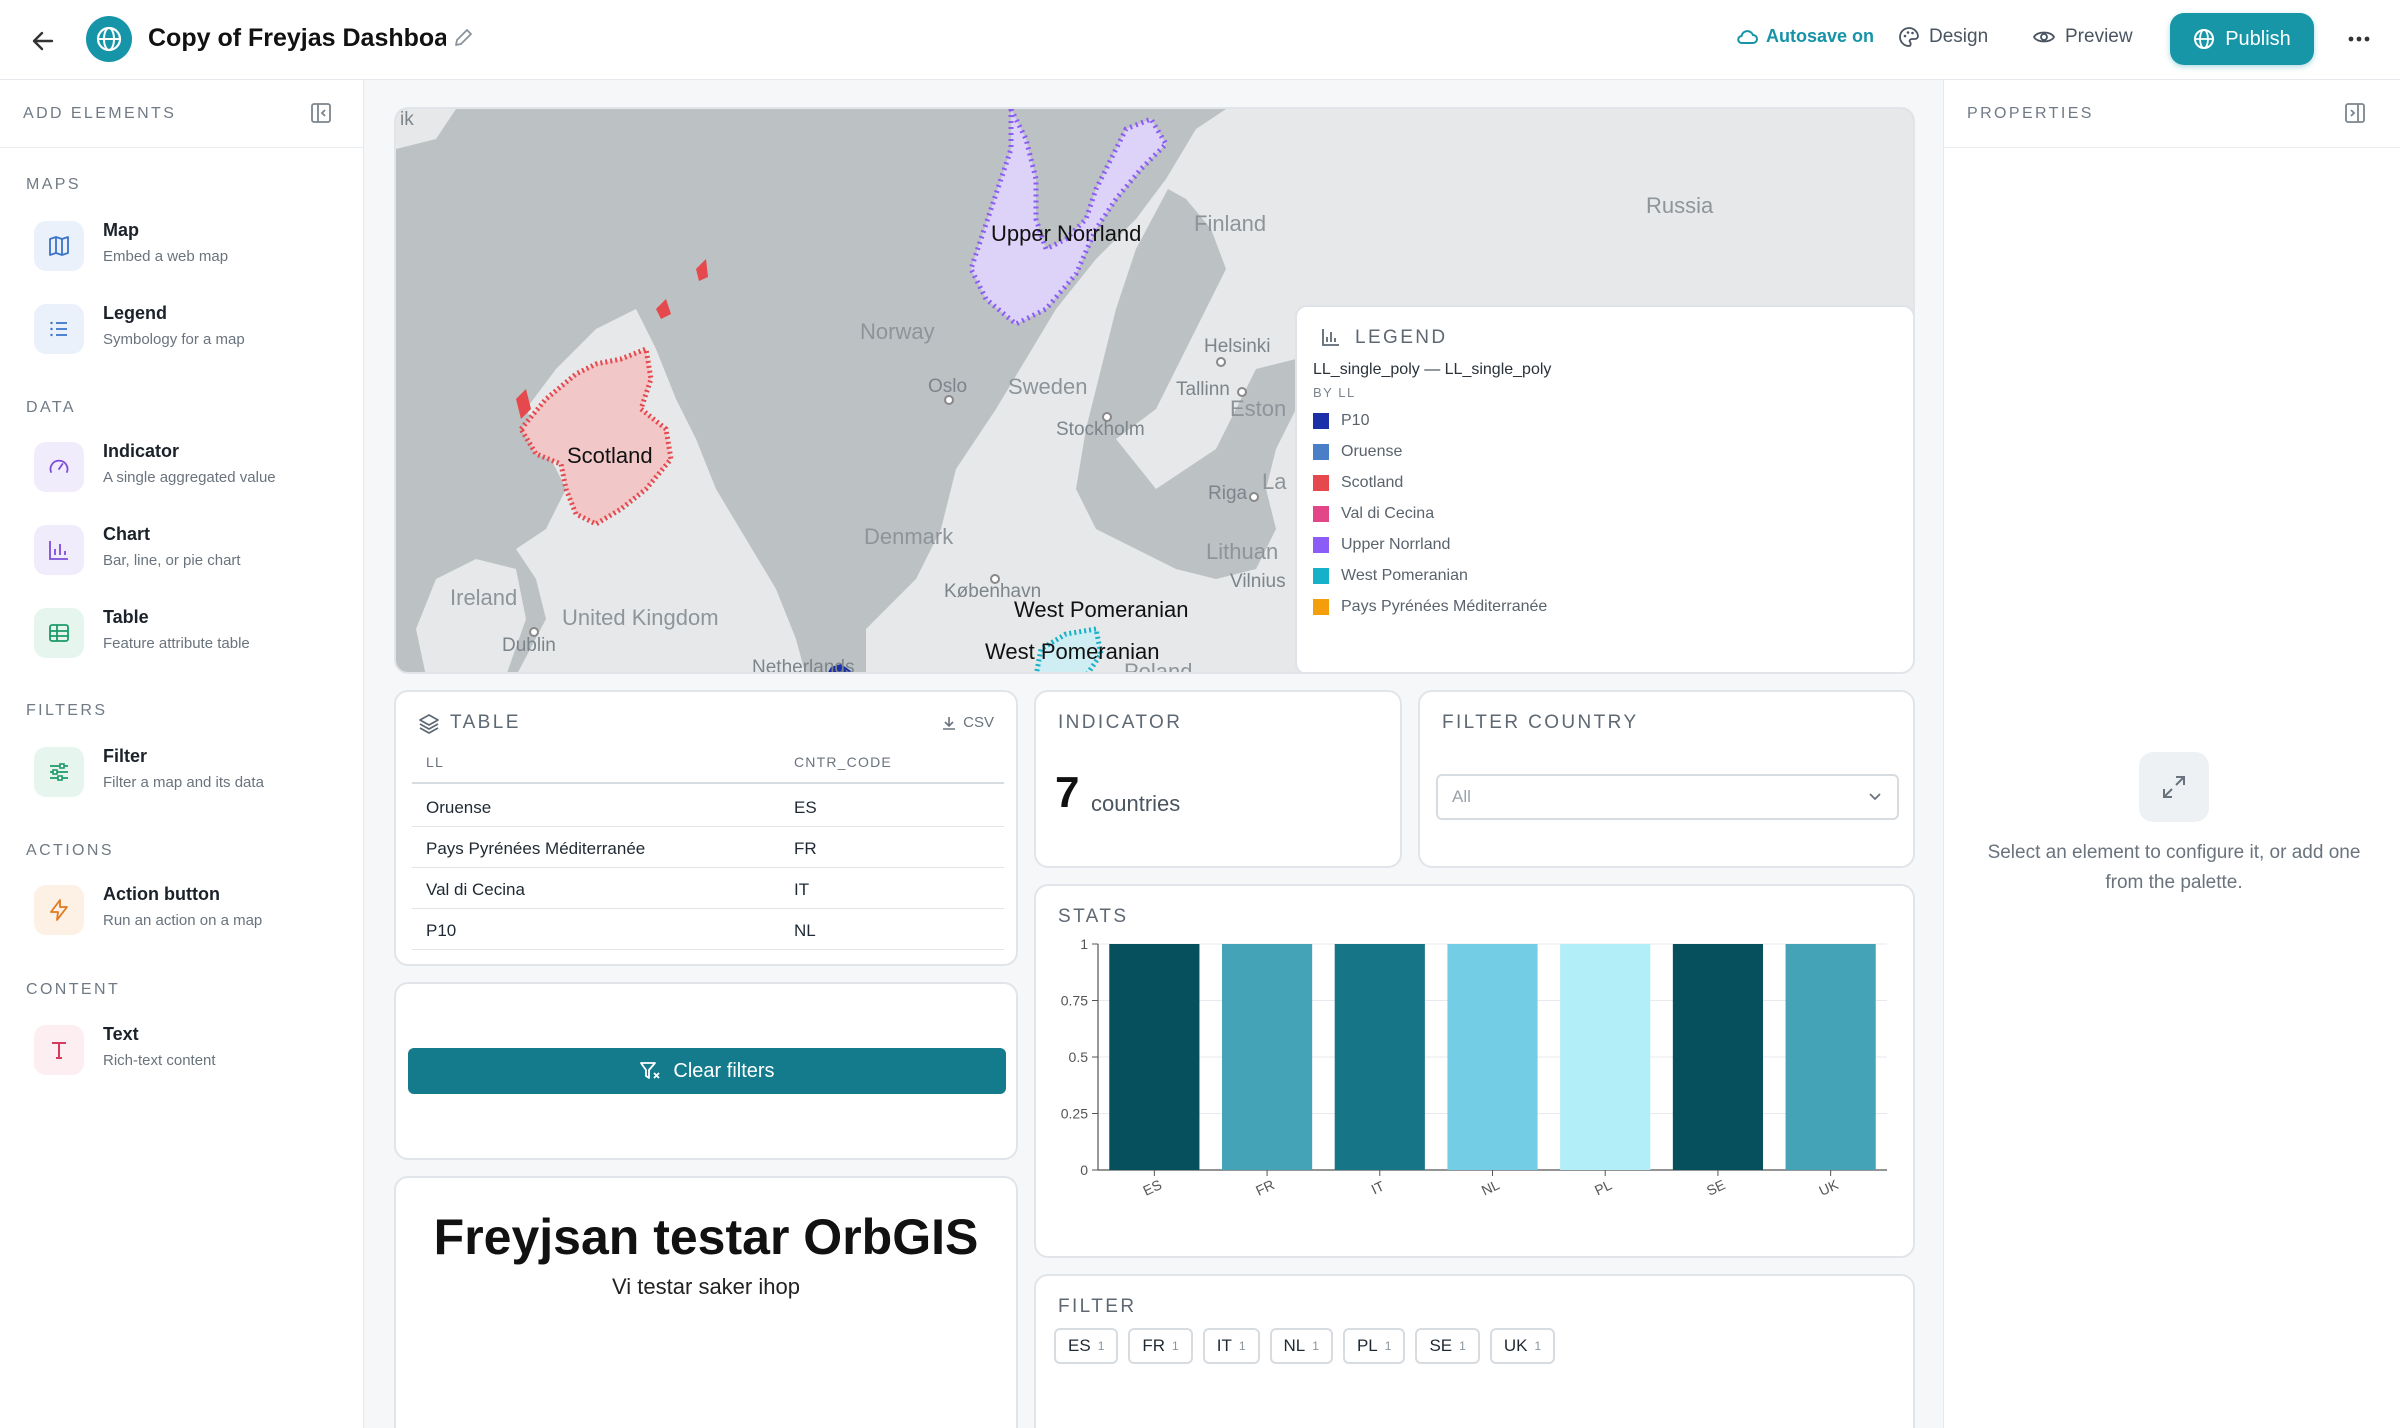 This screenshot has height=1428, width=2400. What do you see at coordinates (484, 597) in the screenshot?
I see `map-label-ireland: Ireland` at bounding box center [484, 597].